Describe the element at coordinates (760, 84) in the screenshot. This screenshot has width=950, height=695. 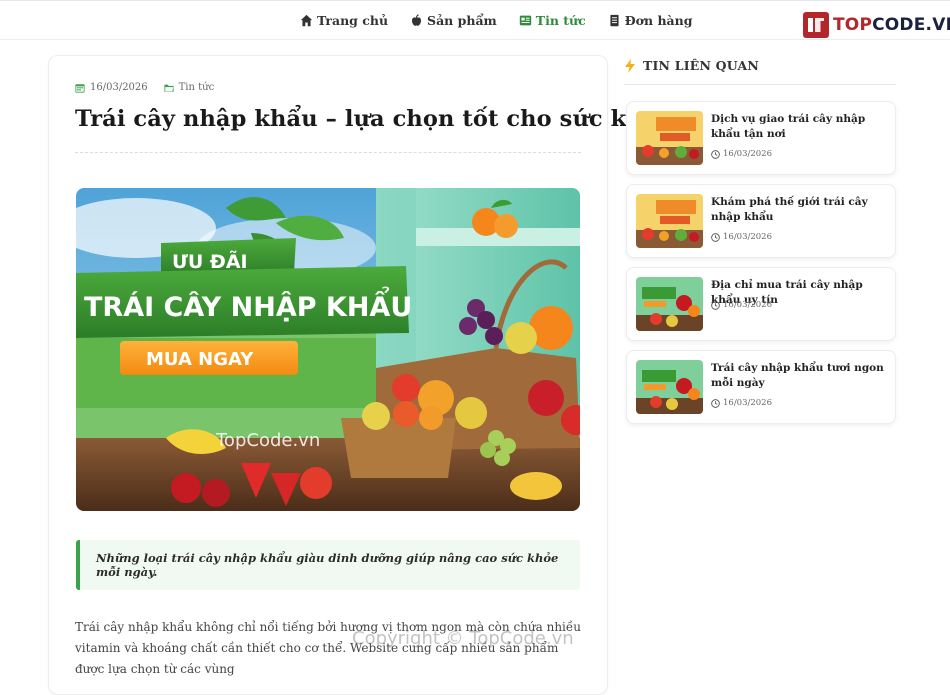
I see `related-divider` at that location.